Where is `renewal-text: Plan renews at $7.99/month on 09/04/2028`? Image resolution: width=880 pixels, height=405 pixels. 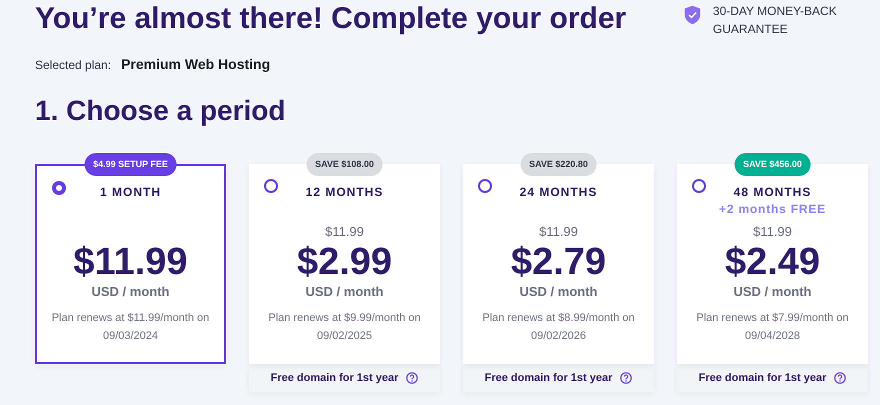
renewal-text: Plan renews at $7.99/month on 09/04/2028 is located at coordinates (772, 327).